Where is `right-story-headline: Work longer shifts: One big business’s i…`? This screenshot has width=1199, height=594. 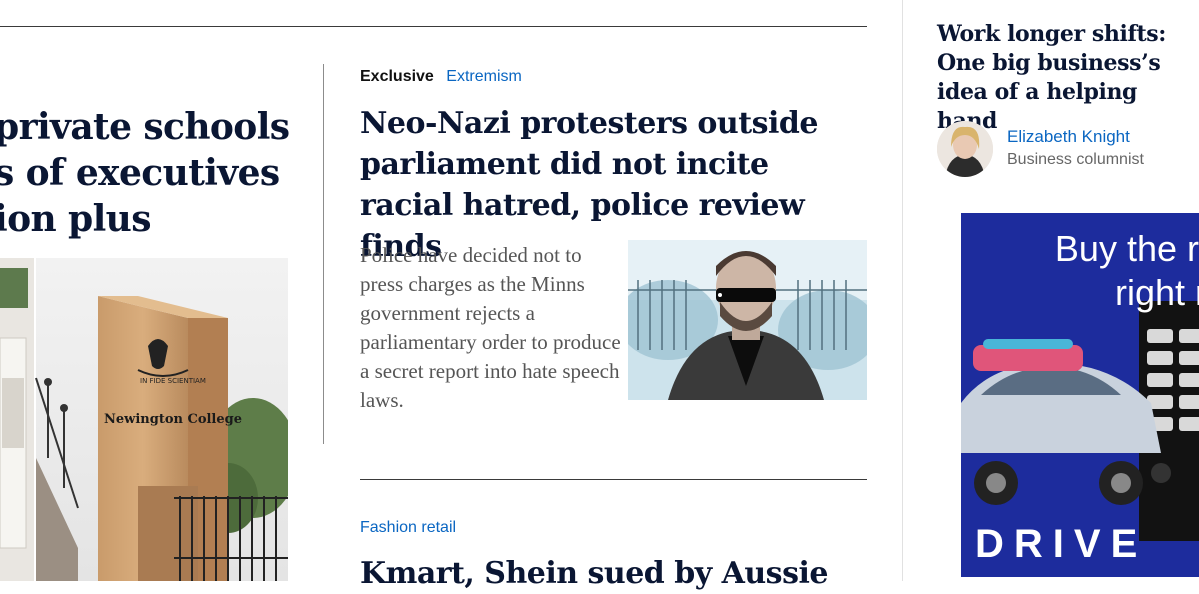 right-story-headline: Work longer shifts: One big business’s i… is located at coordinates (1068, 78).